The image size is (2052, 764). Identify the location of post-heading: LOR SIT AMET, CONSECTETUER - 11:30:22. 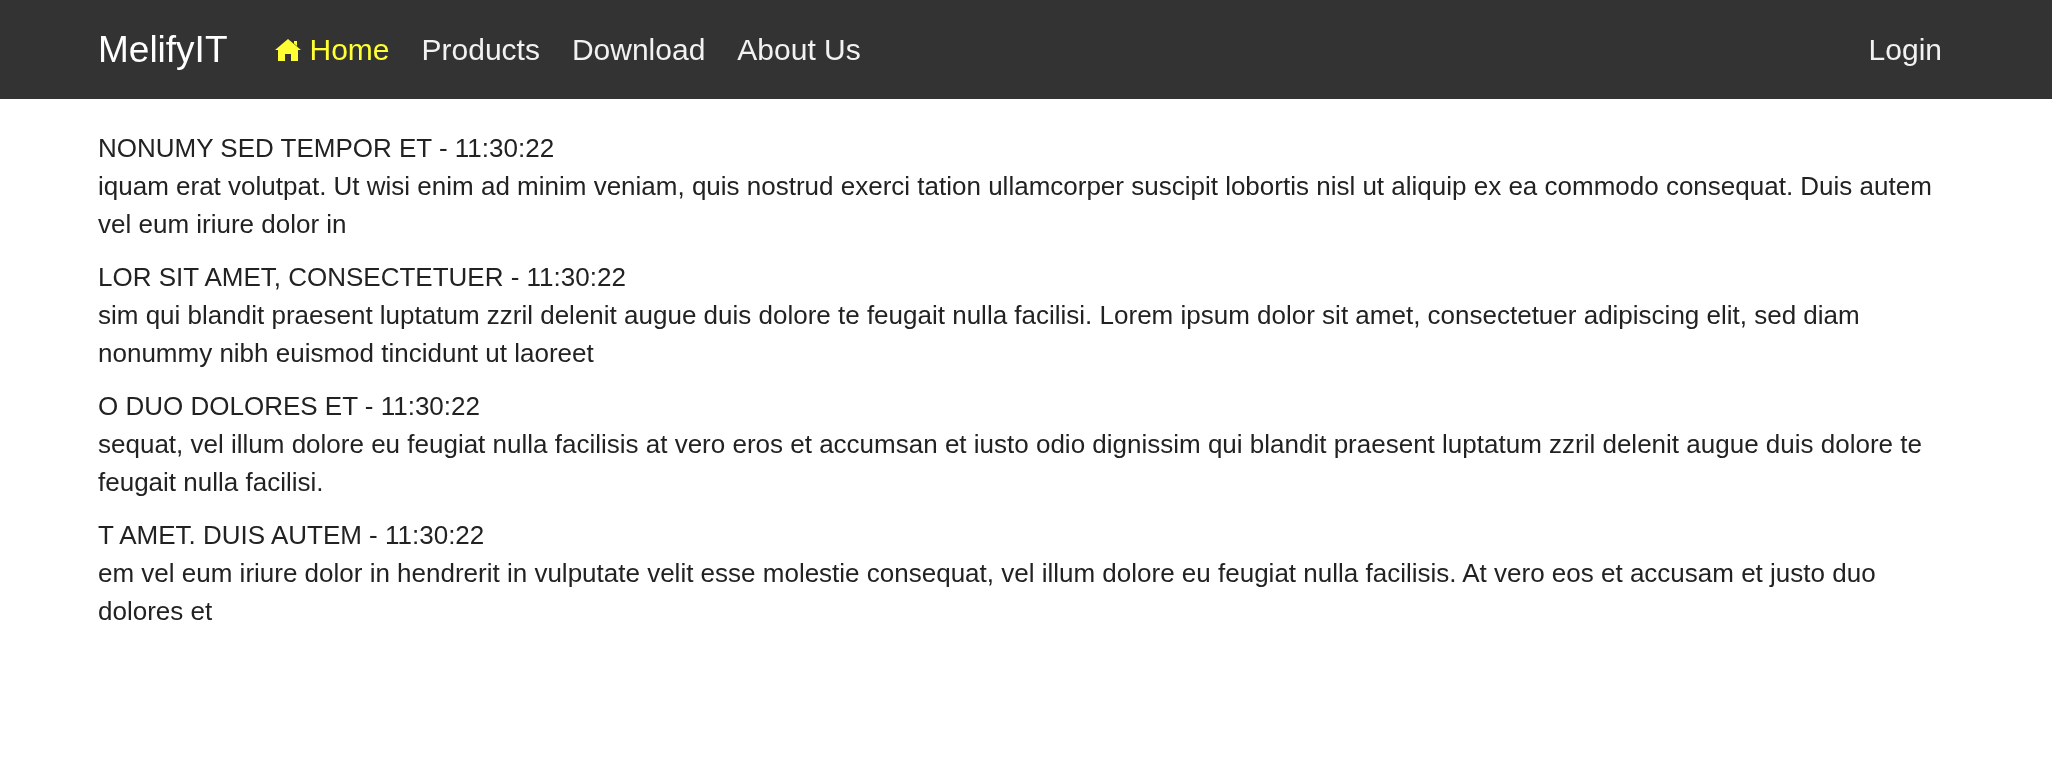
(362, 277).